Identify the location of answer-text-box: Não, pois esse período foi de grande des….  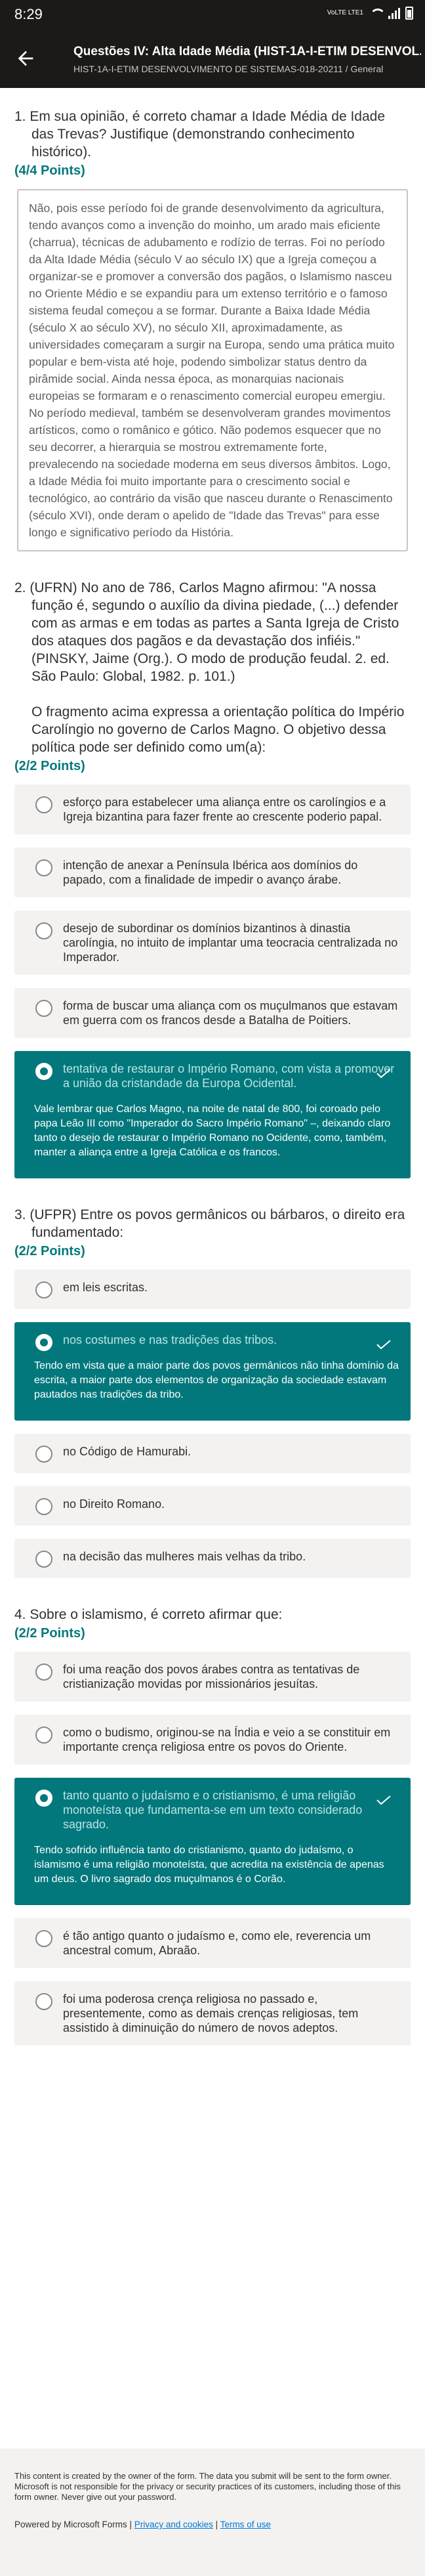
(212, 370).